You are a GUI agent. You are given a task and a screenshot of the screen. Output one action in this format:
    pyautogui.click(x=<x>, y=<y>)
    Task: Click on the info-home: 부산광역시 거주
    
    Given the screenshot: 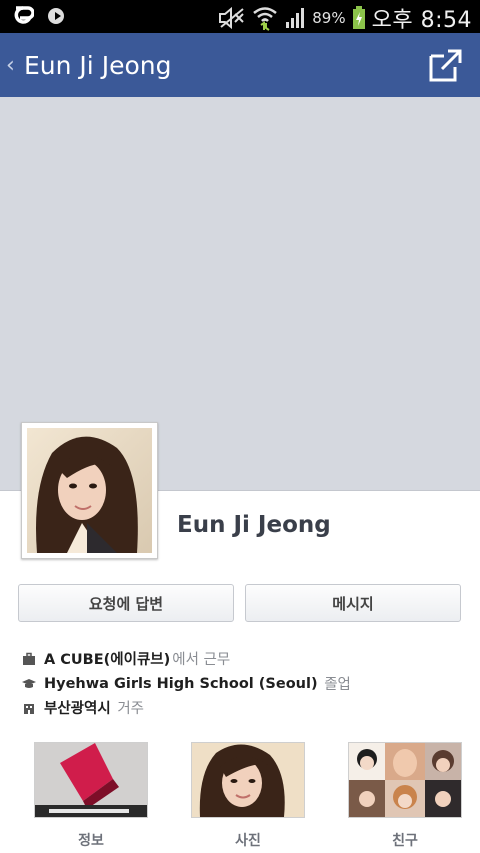 What is the action you would take?
    pyautogui.click(x=83, y=707)
    